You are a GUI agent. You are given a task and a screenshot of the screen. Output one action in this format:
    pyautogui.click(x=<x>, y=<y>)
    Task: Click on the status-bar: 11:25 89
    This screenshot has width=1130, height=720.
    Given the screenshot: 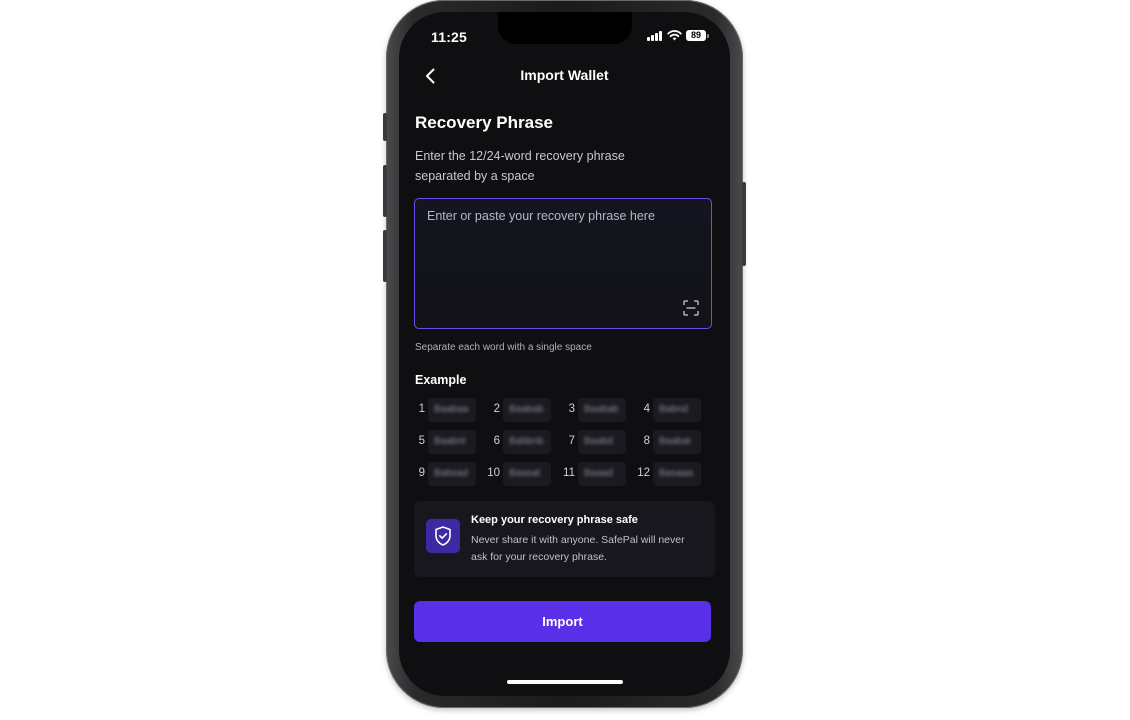 What is the action you would take?
    pyautogui.click(x=564, y=35)
    